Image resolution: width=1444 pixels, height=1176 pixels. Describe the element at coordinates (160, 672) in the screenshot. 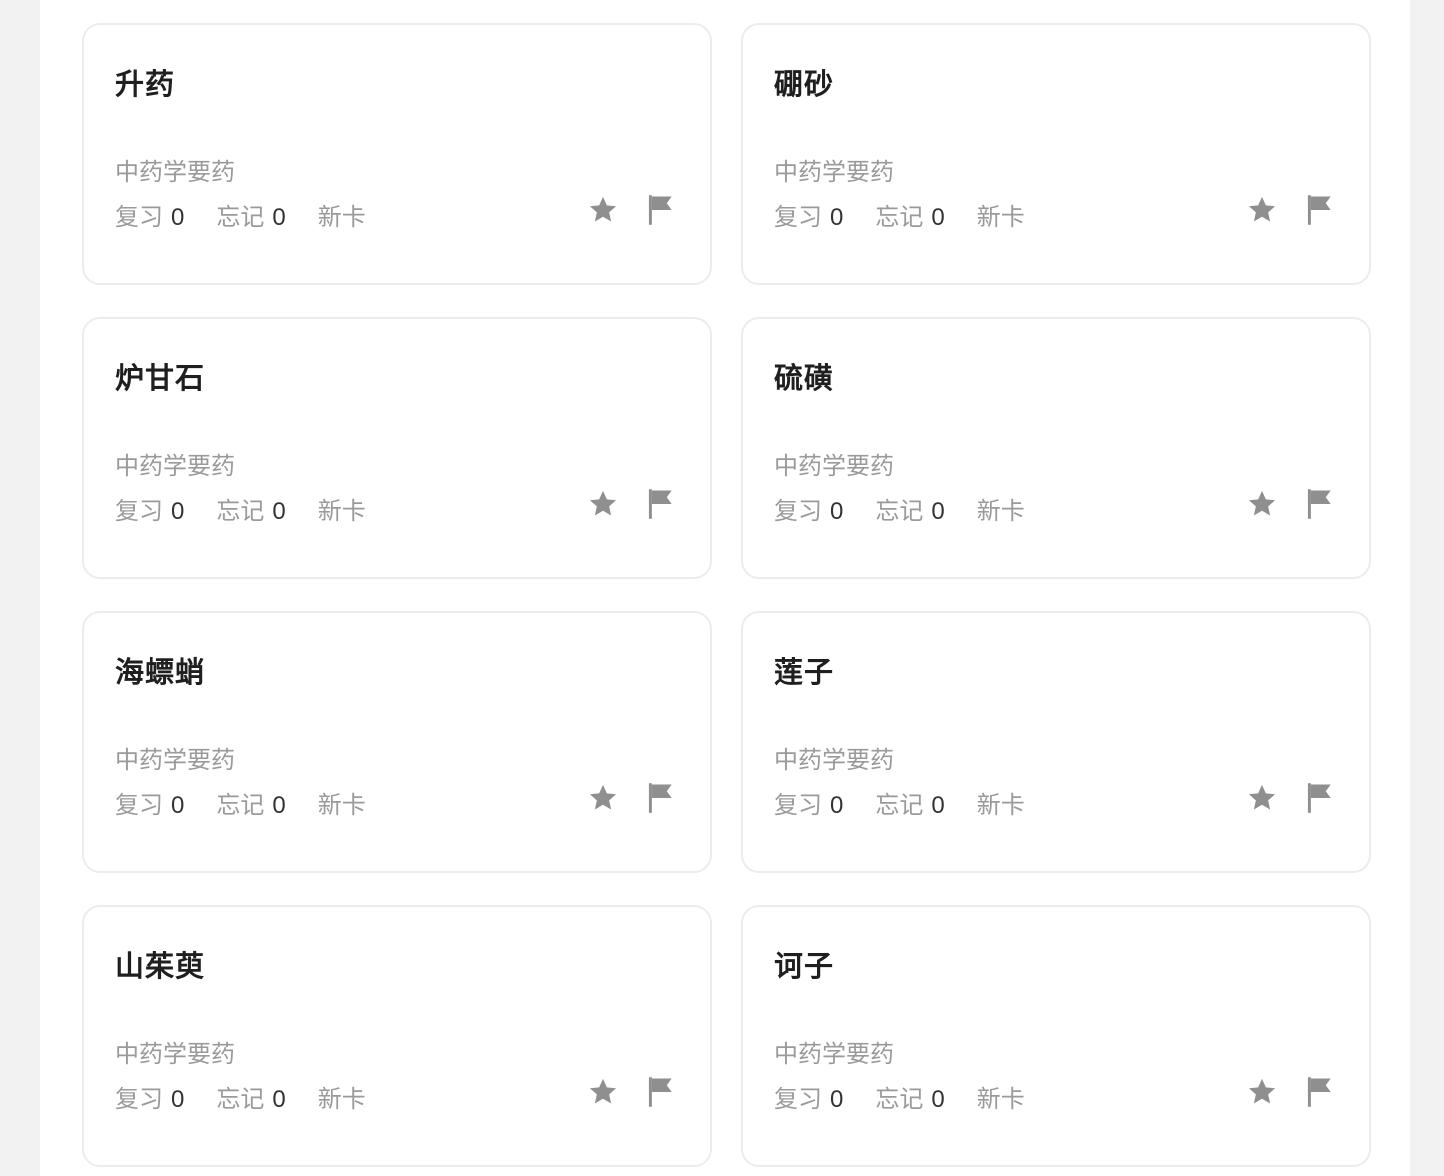

I see `card-title: 海螵蛸` at that location.